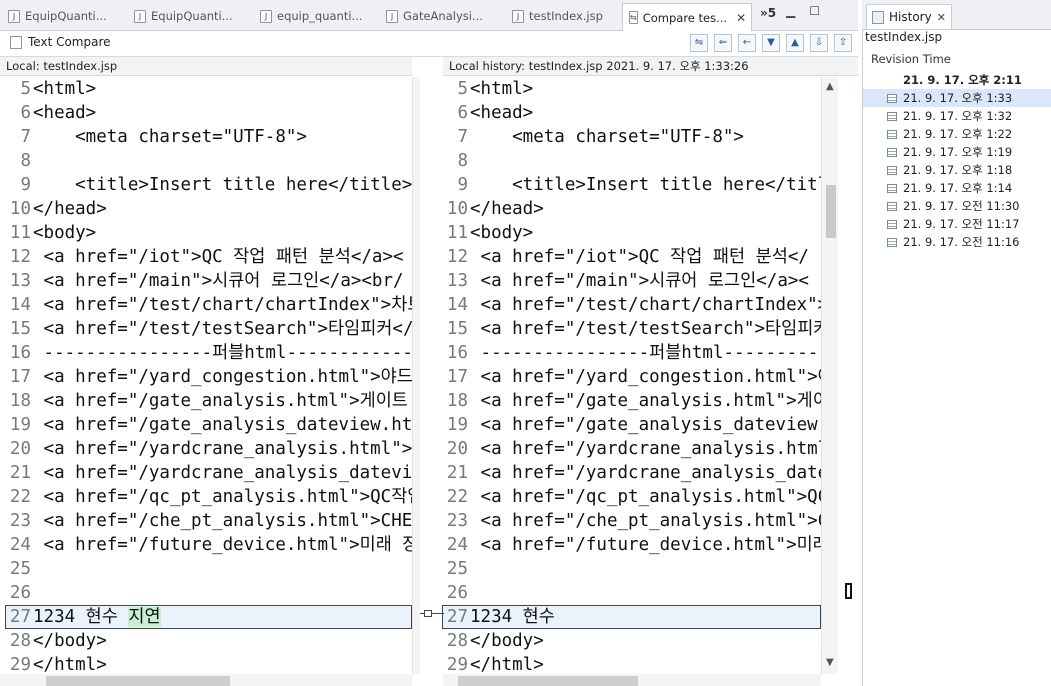 The height and width of the screenshot is (686, 1051). What do you see at coordinates (631, 257) in the screenshot?
I see `code-line: 12 <a href="/iot">QC 작업 패턴 분석</` at bounding box center [631, 257].